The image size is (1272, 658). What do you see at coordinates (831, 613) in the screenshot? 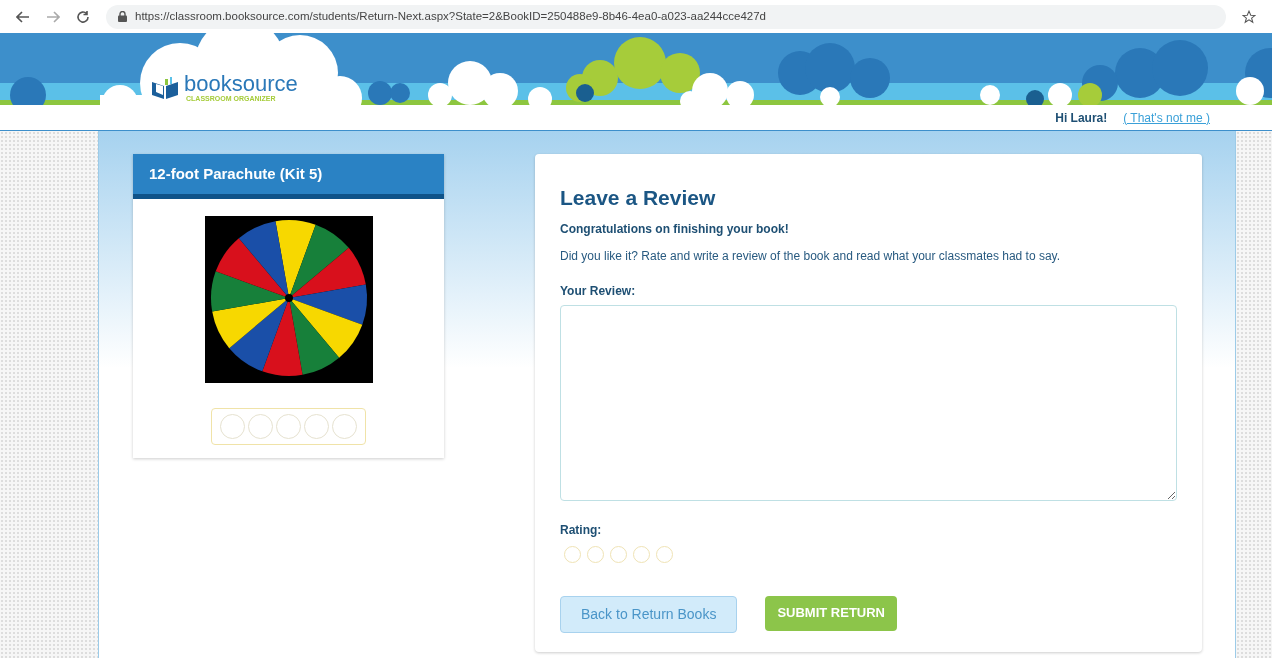
I see `submit-button: SUBMIT RETURN` at bounding box center [831, 613].